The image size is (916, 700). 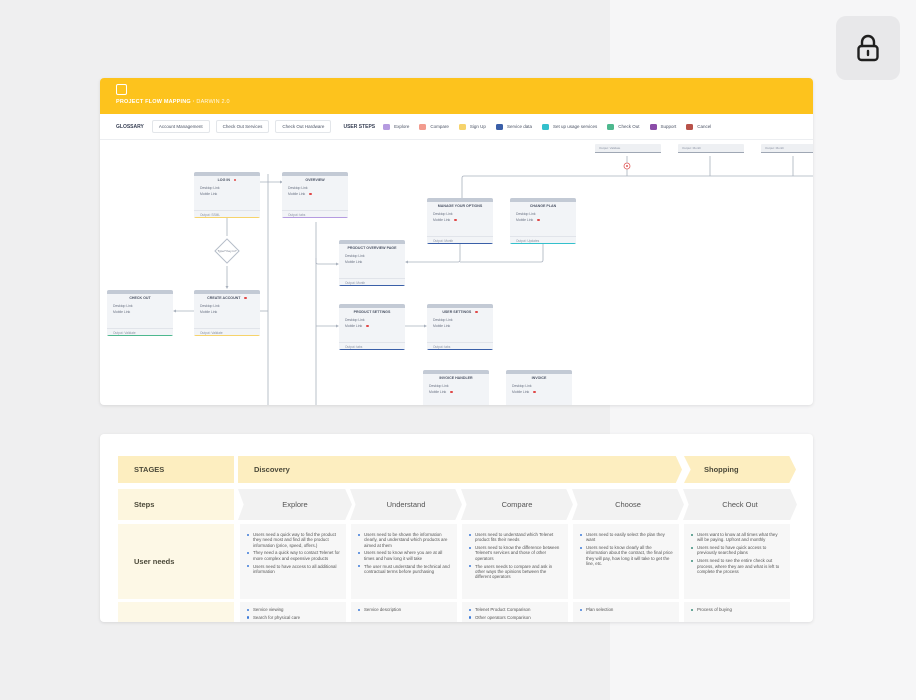 I want to click on stub-node: Output: Validate, so click(x=628, y=148).